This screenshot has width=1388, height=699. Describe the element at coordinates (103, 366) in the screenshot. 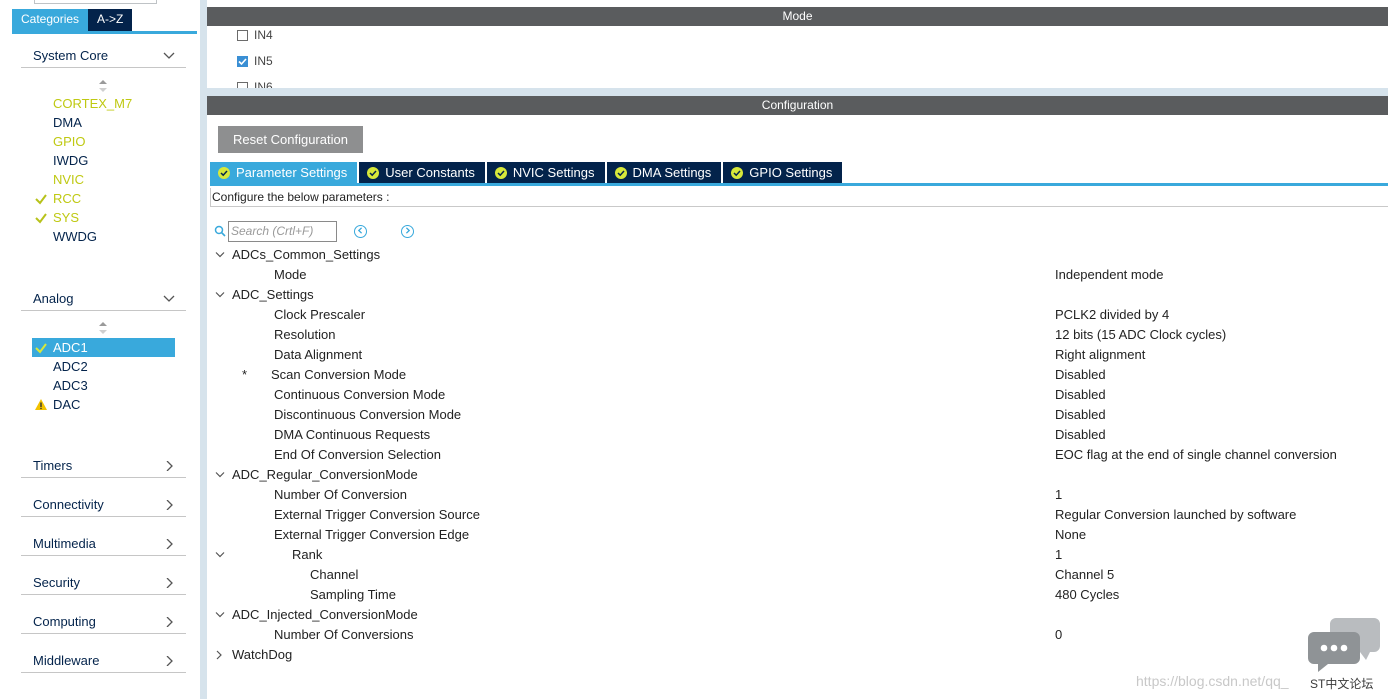

I see `sidebar-item-adc2: ADC2` at that location.